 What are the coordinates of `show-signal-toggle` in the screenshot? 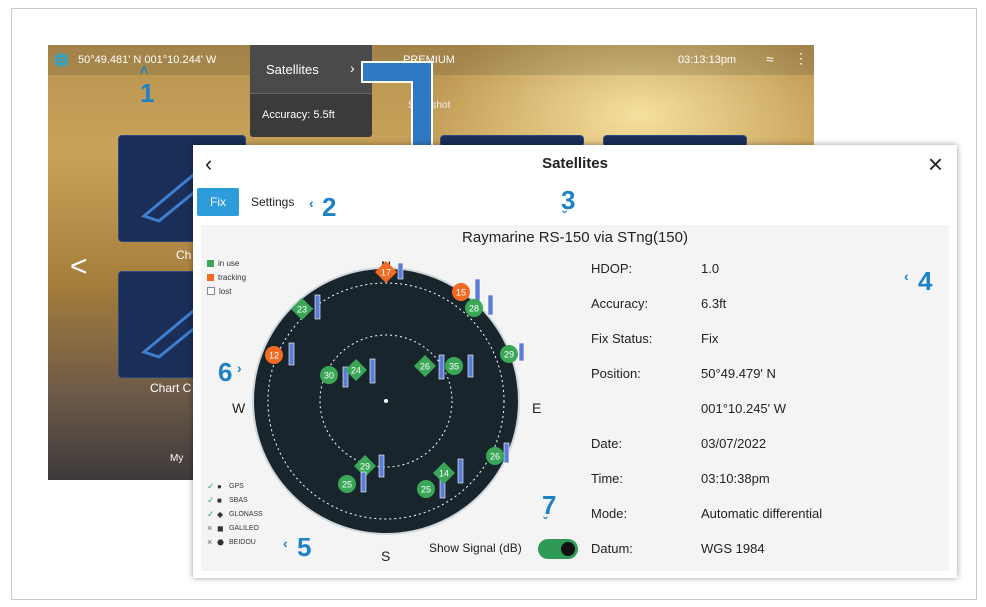 It's located at (558, 549).